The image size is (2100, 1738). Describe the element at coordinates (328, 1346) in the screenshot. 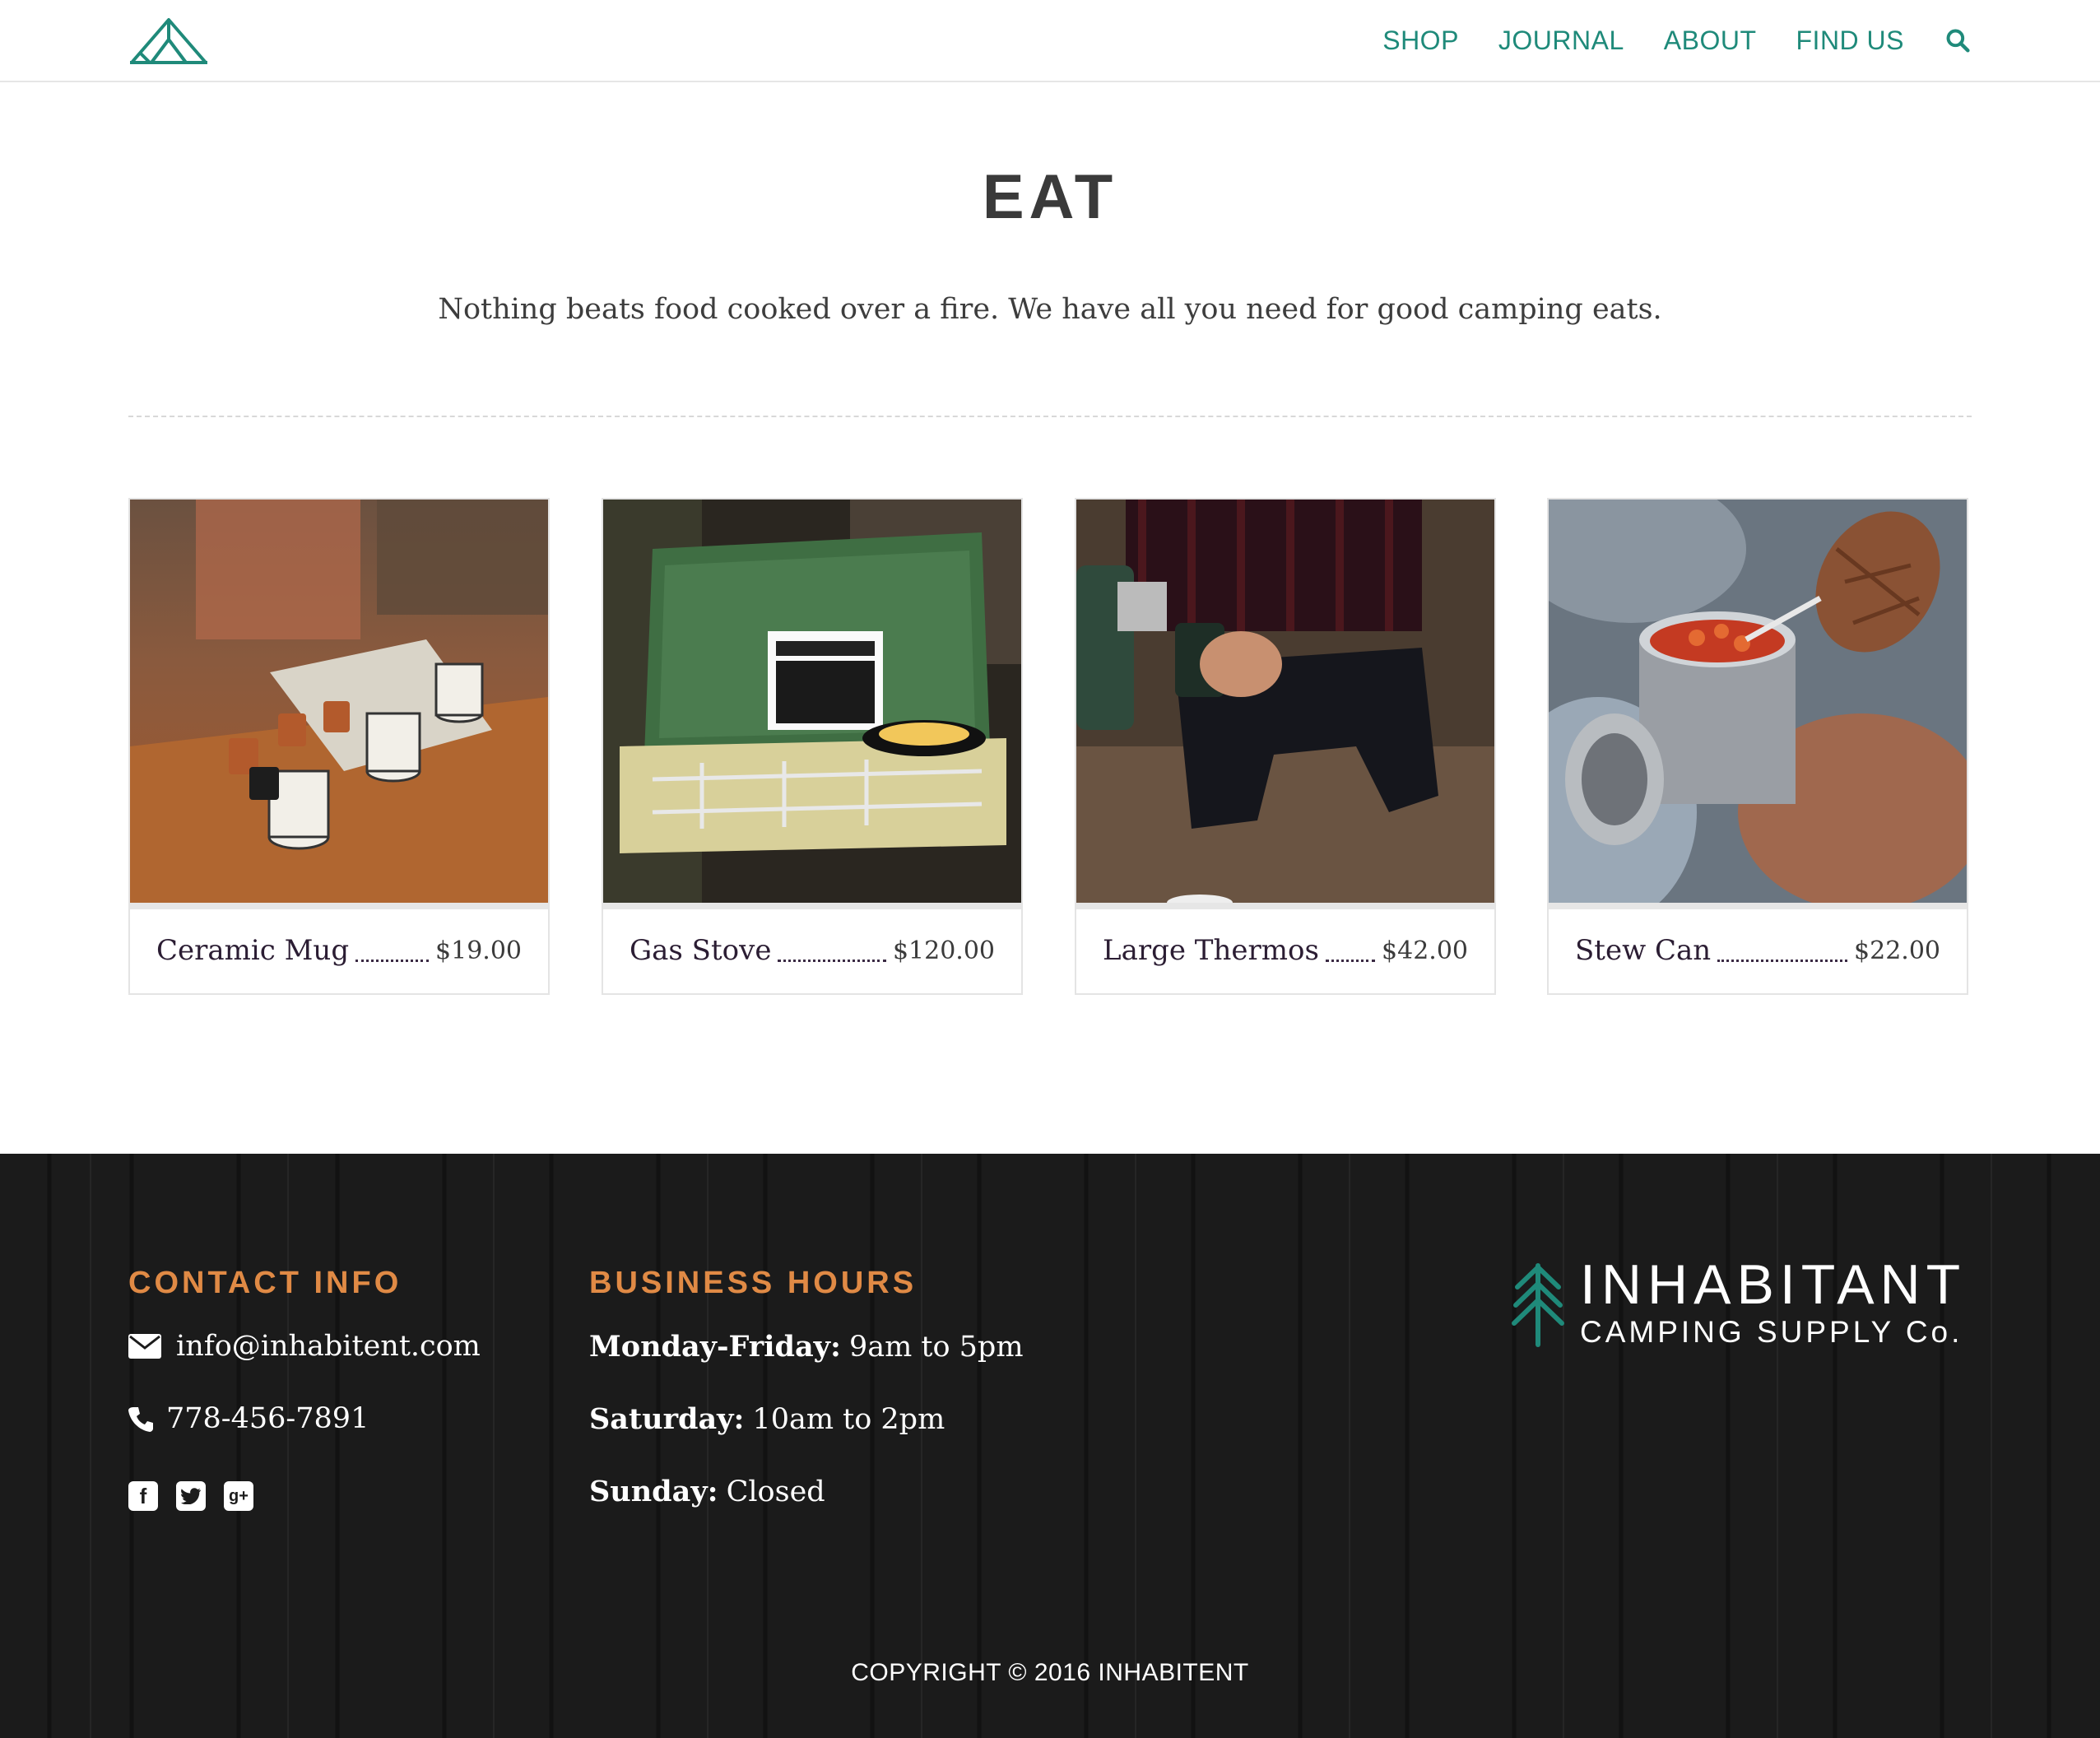

I see `contact-email-text: info@inhabitent.com` at that location.